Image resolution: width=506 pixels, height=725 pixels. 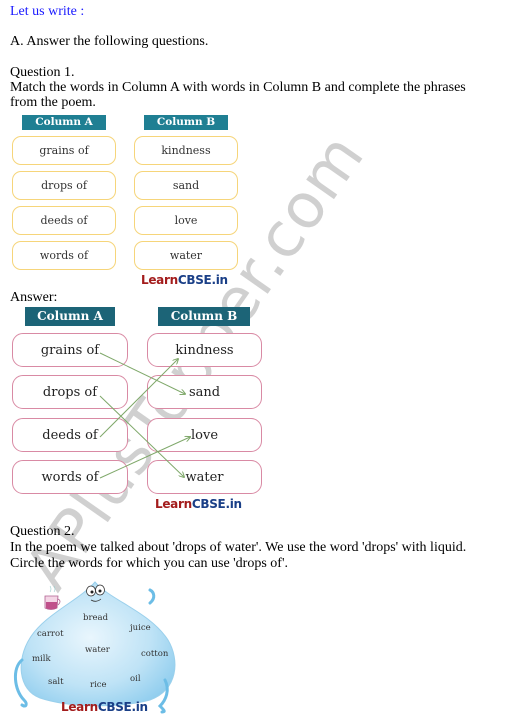 What do you see at coordinates (152, 596) in the screenshot?
I see `drop-arm-right` at bounding box center [152, 596].